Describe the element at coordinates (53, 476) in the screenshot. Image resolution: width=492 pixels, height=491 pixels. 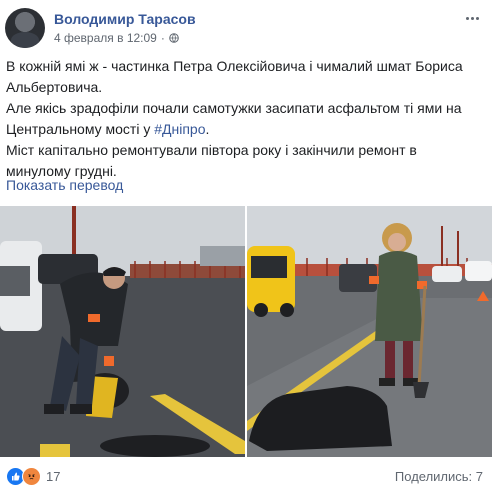
I see `reaction-count: 17` at that location.